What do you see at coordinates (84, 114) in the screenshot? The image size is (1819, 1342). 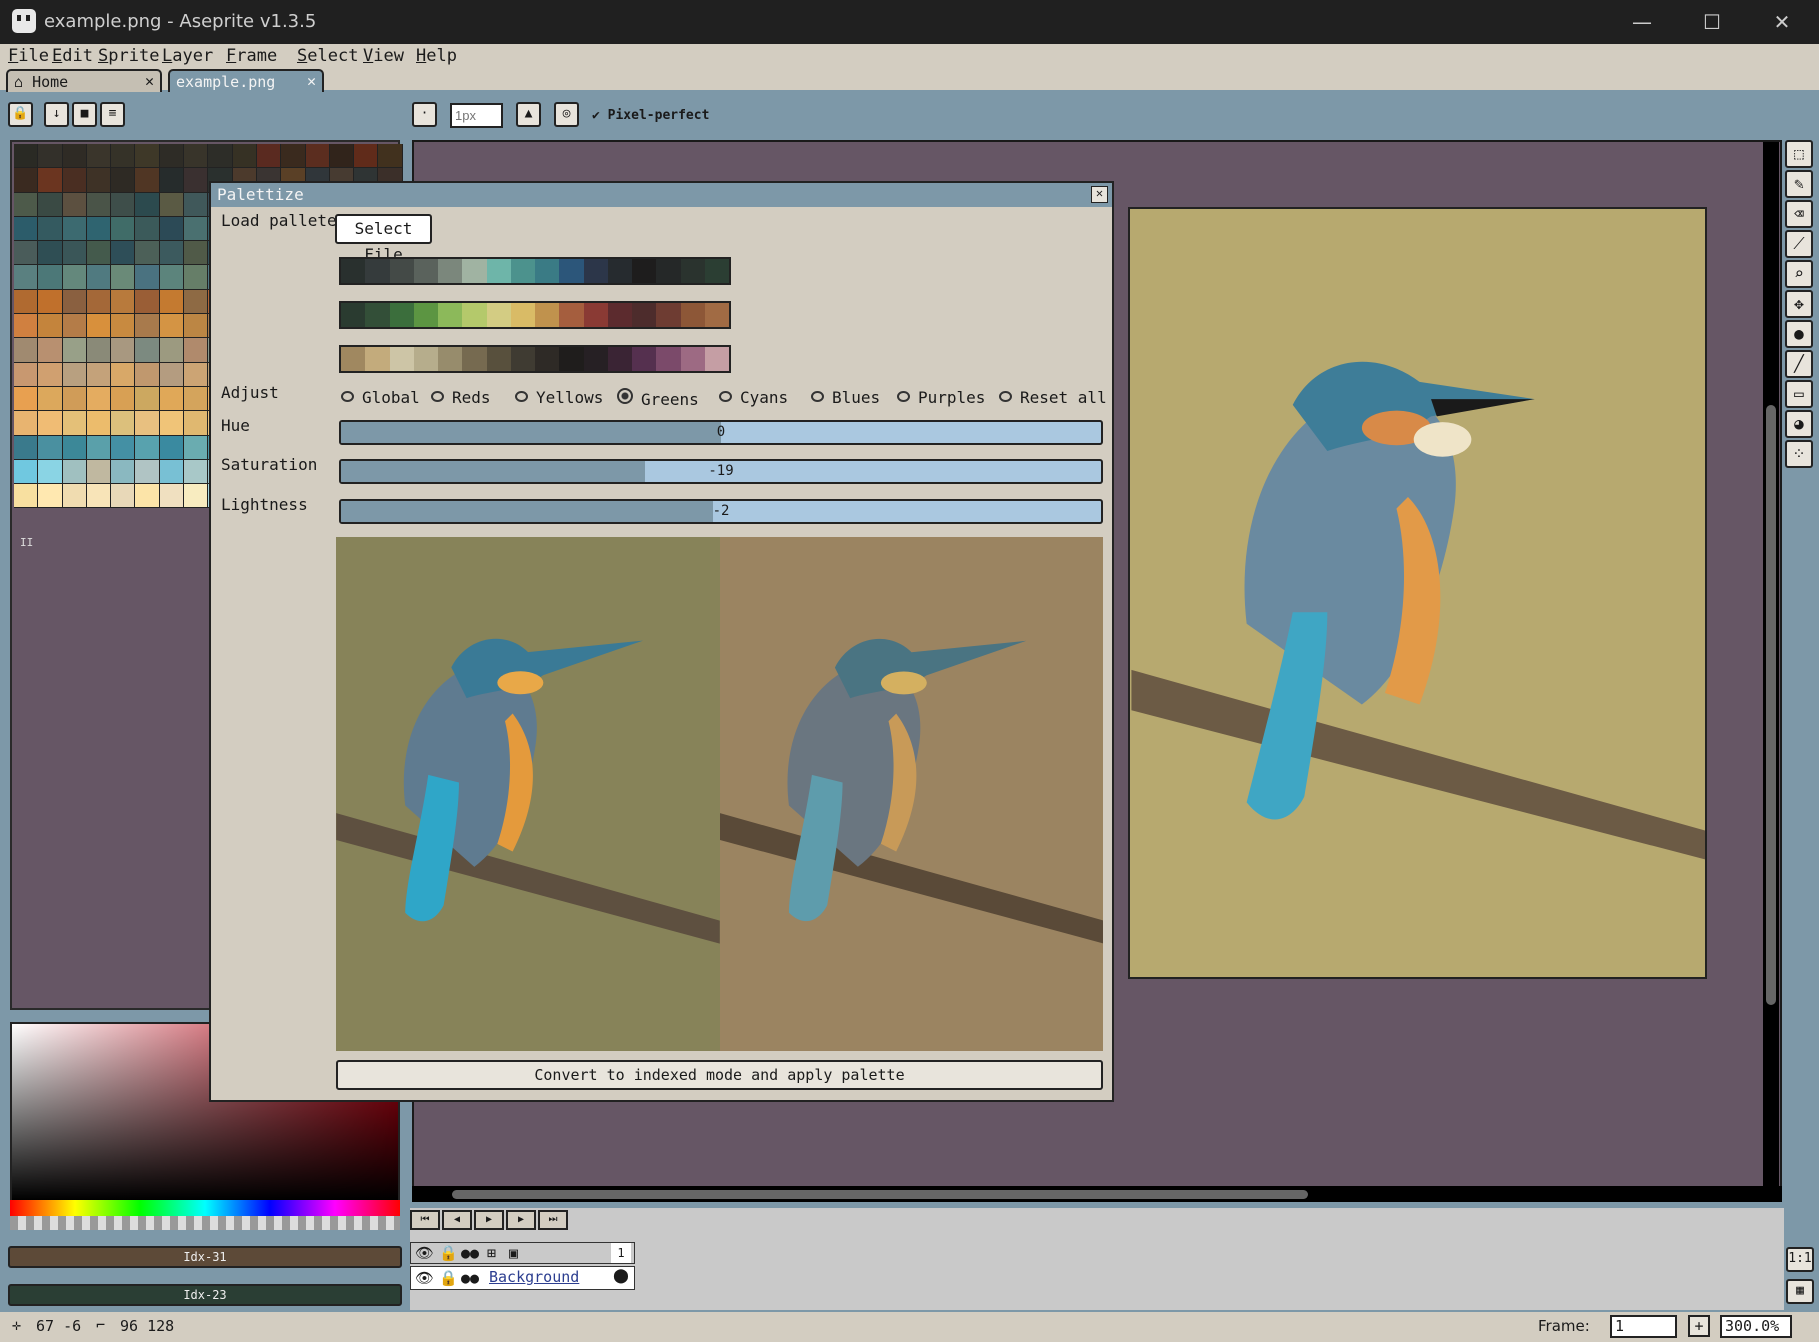 I see `palette-presets-icon: ■` at bounding box center [84, 114].